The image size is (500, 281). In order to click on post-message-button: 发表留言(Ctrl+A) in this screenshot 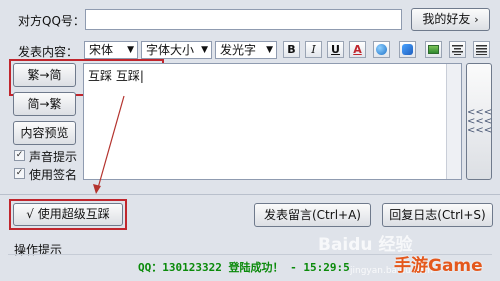, I will do `click(312, 215)`.